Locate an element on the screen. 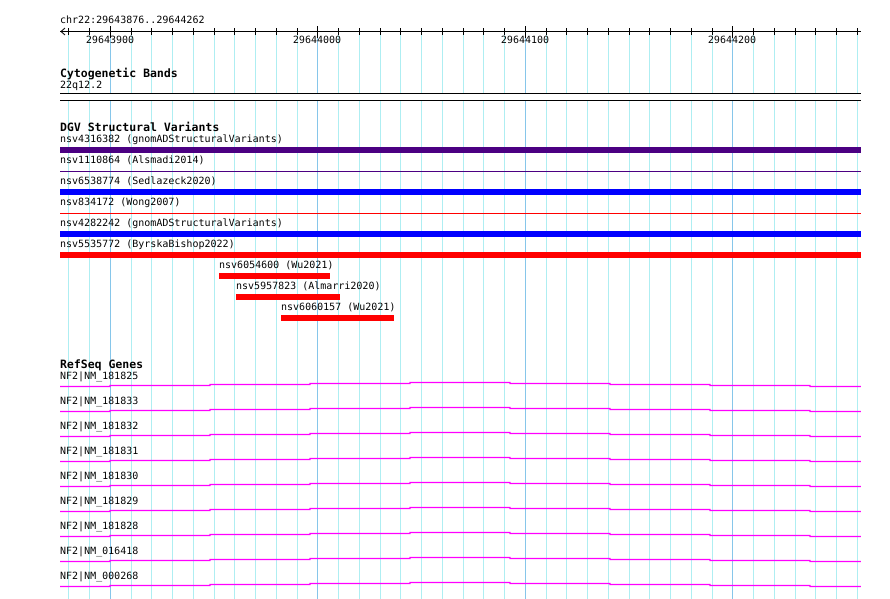 Image resolution: width=890 pixels, height=599 pixels. track-title: RefSeq Genes is located at coordinates (102, 364).